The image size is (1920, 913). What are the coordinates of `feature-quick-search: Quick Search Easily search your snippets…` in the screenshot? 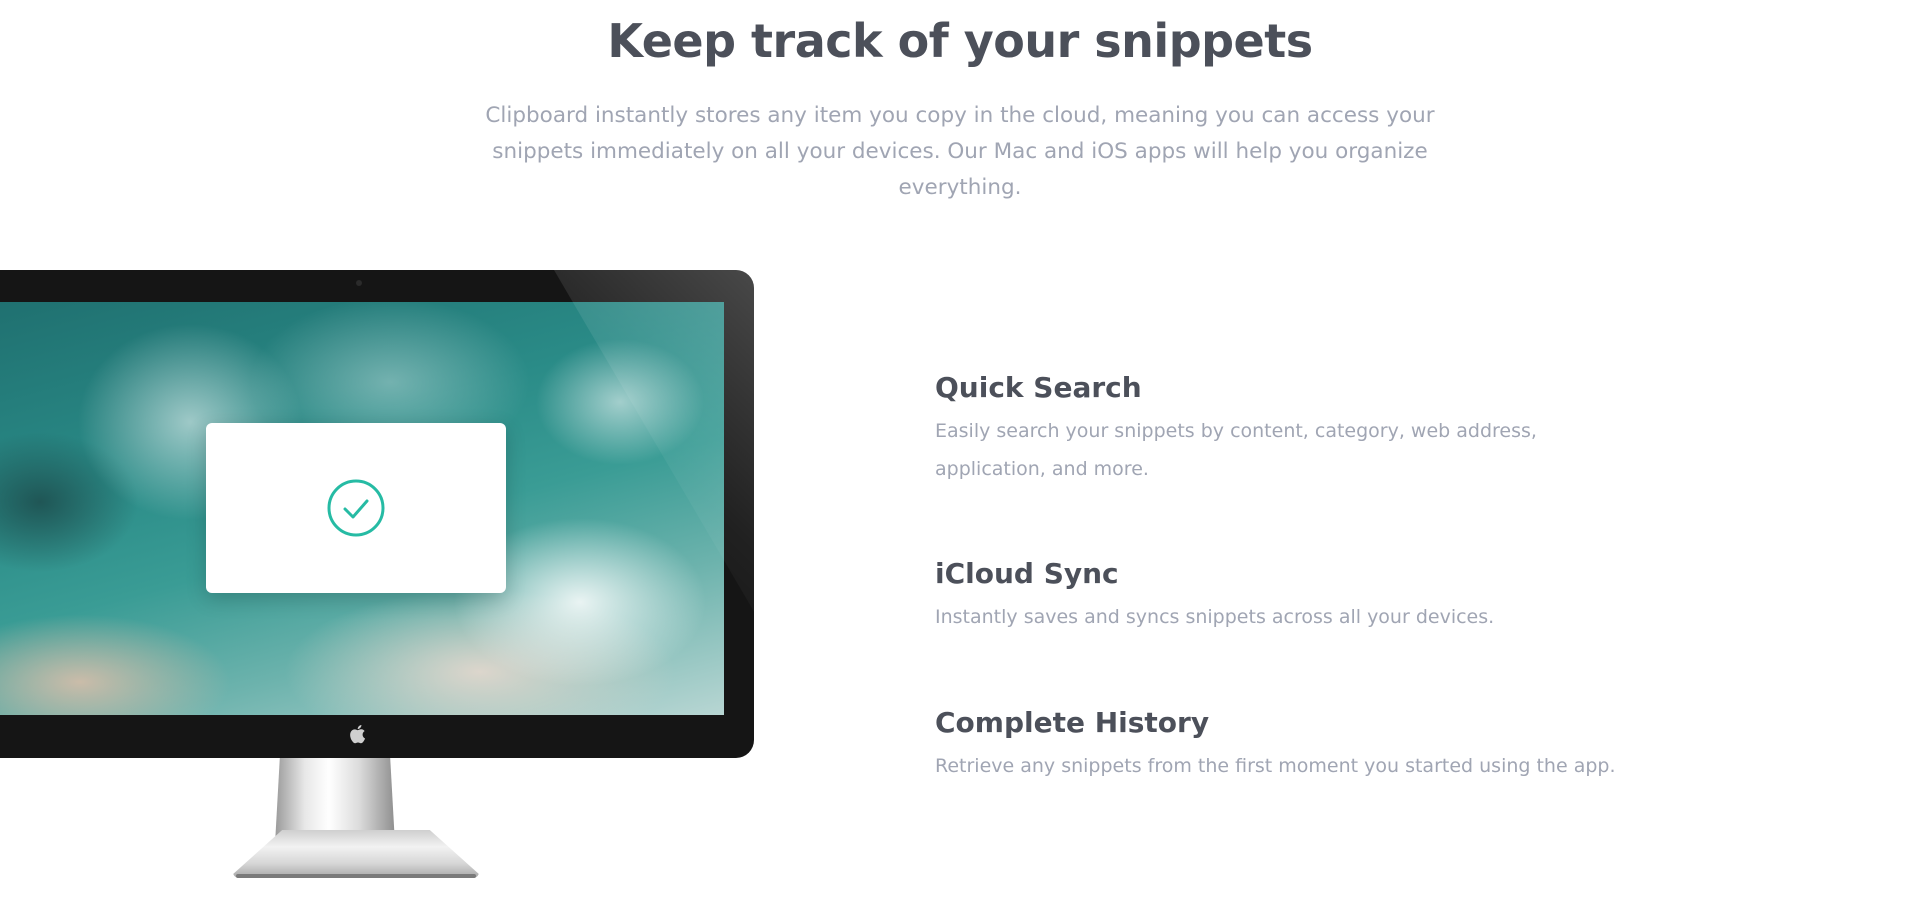 It's located at (1255, 428).